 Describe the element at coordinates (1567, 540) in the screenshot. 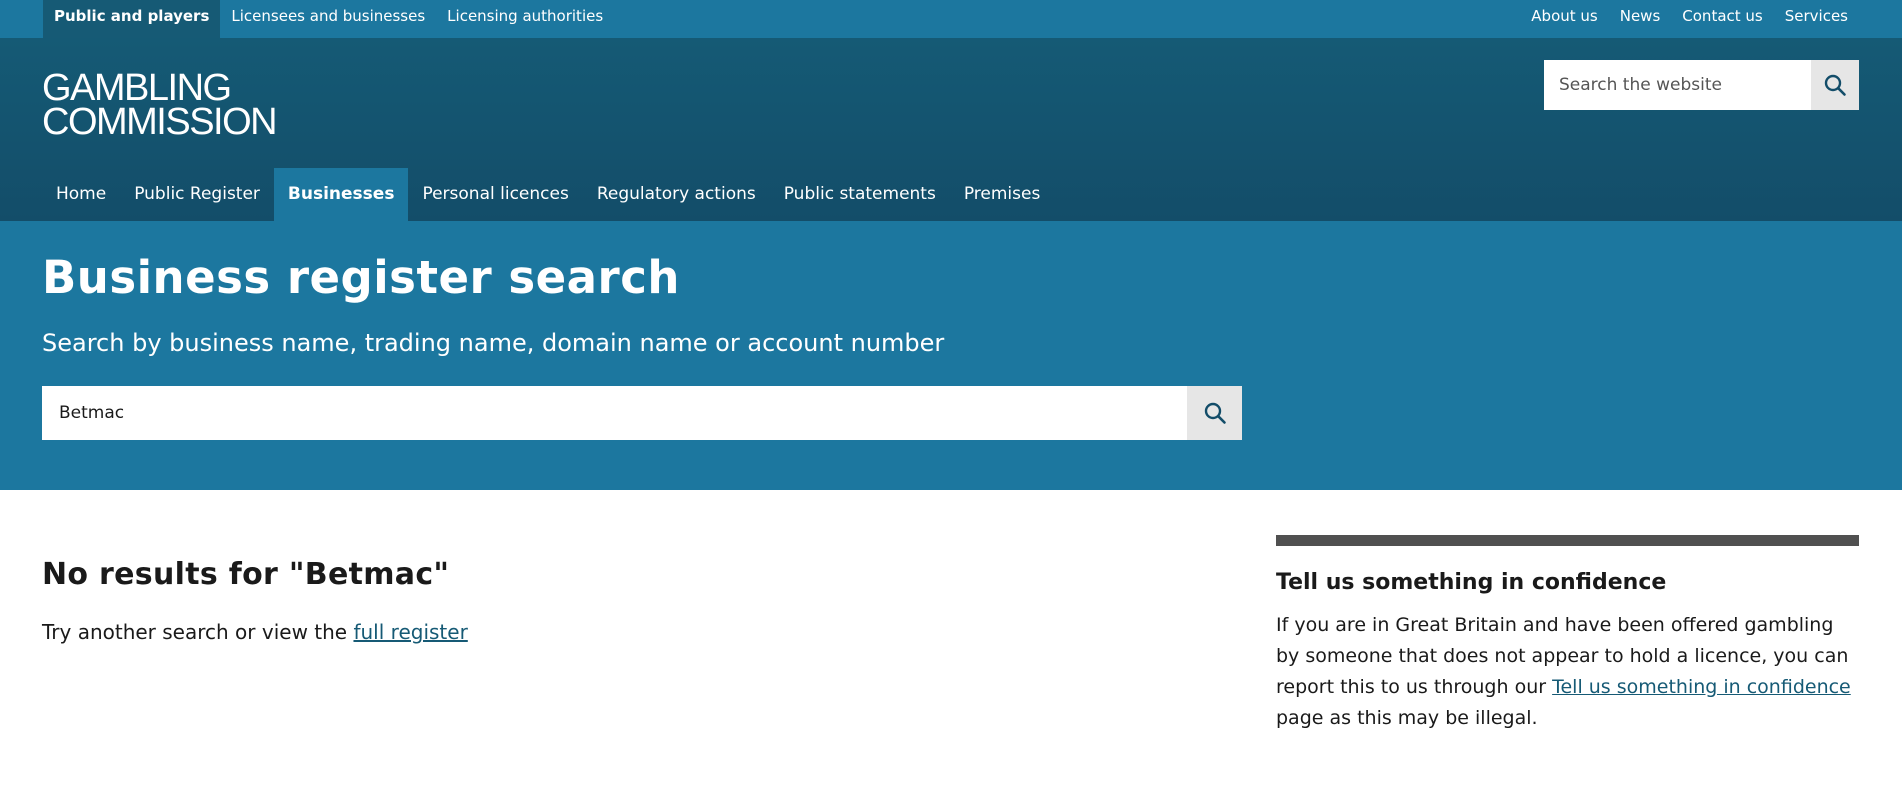

I see `aside-divider` at that location.